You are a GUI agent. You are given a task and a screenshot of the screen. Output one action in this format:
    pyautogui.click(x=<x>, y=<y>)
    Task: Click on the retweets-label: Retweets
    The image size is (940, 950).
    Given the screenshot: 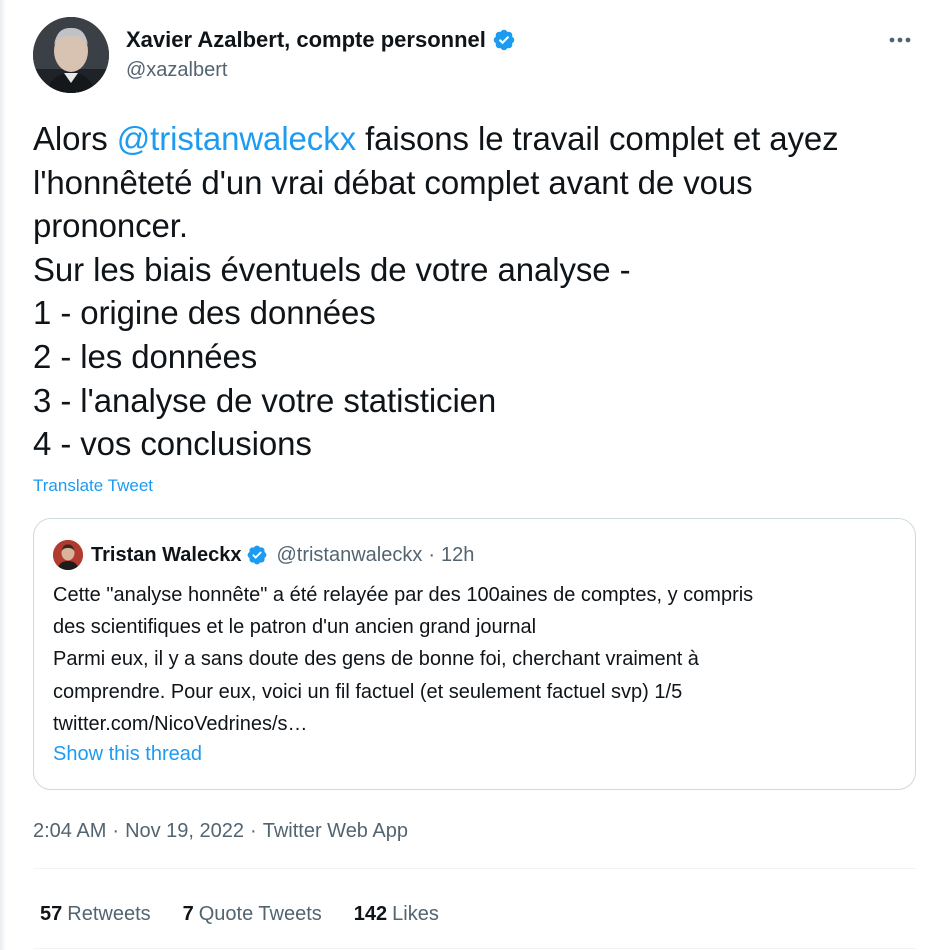 What is the action you would take?
    pyautogui.click(x=109, y=913)
    